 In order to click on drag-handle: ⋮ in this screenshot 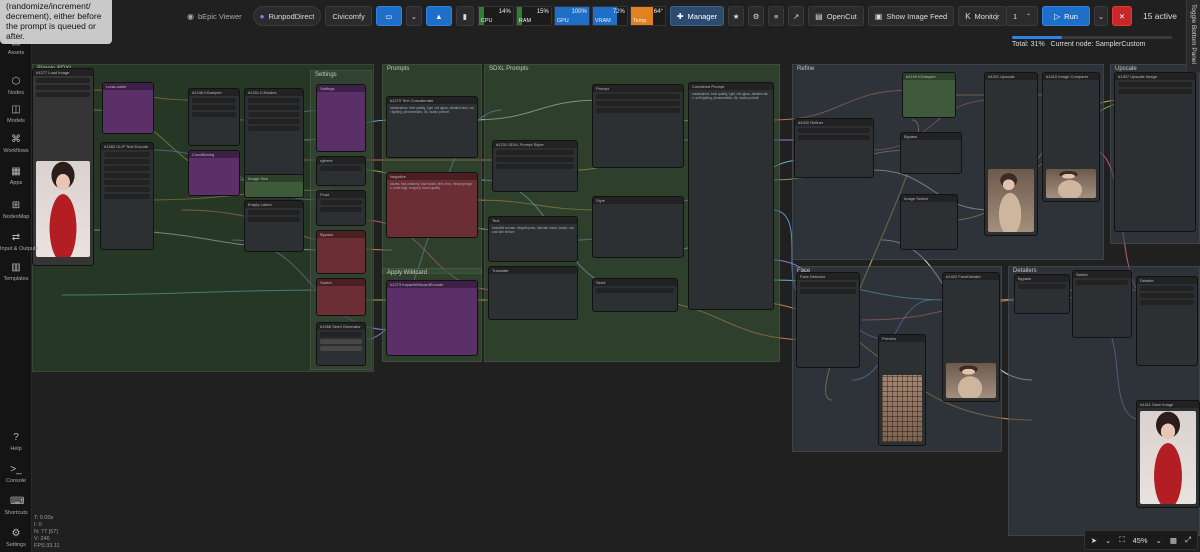, I will do `click(996, 16)`.